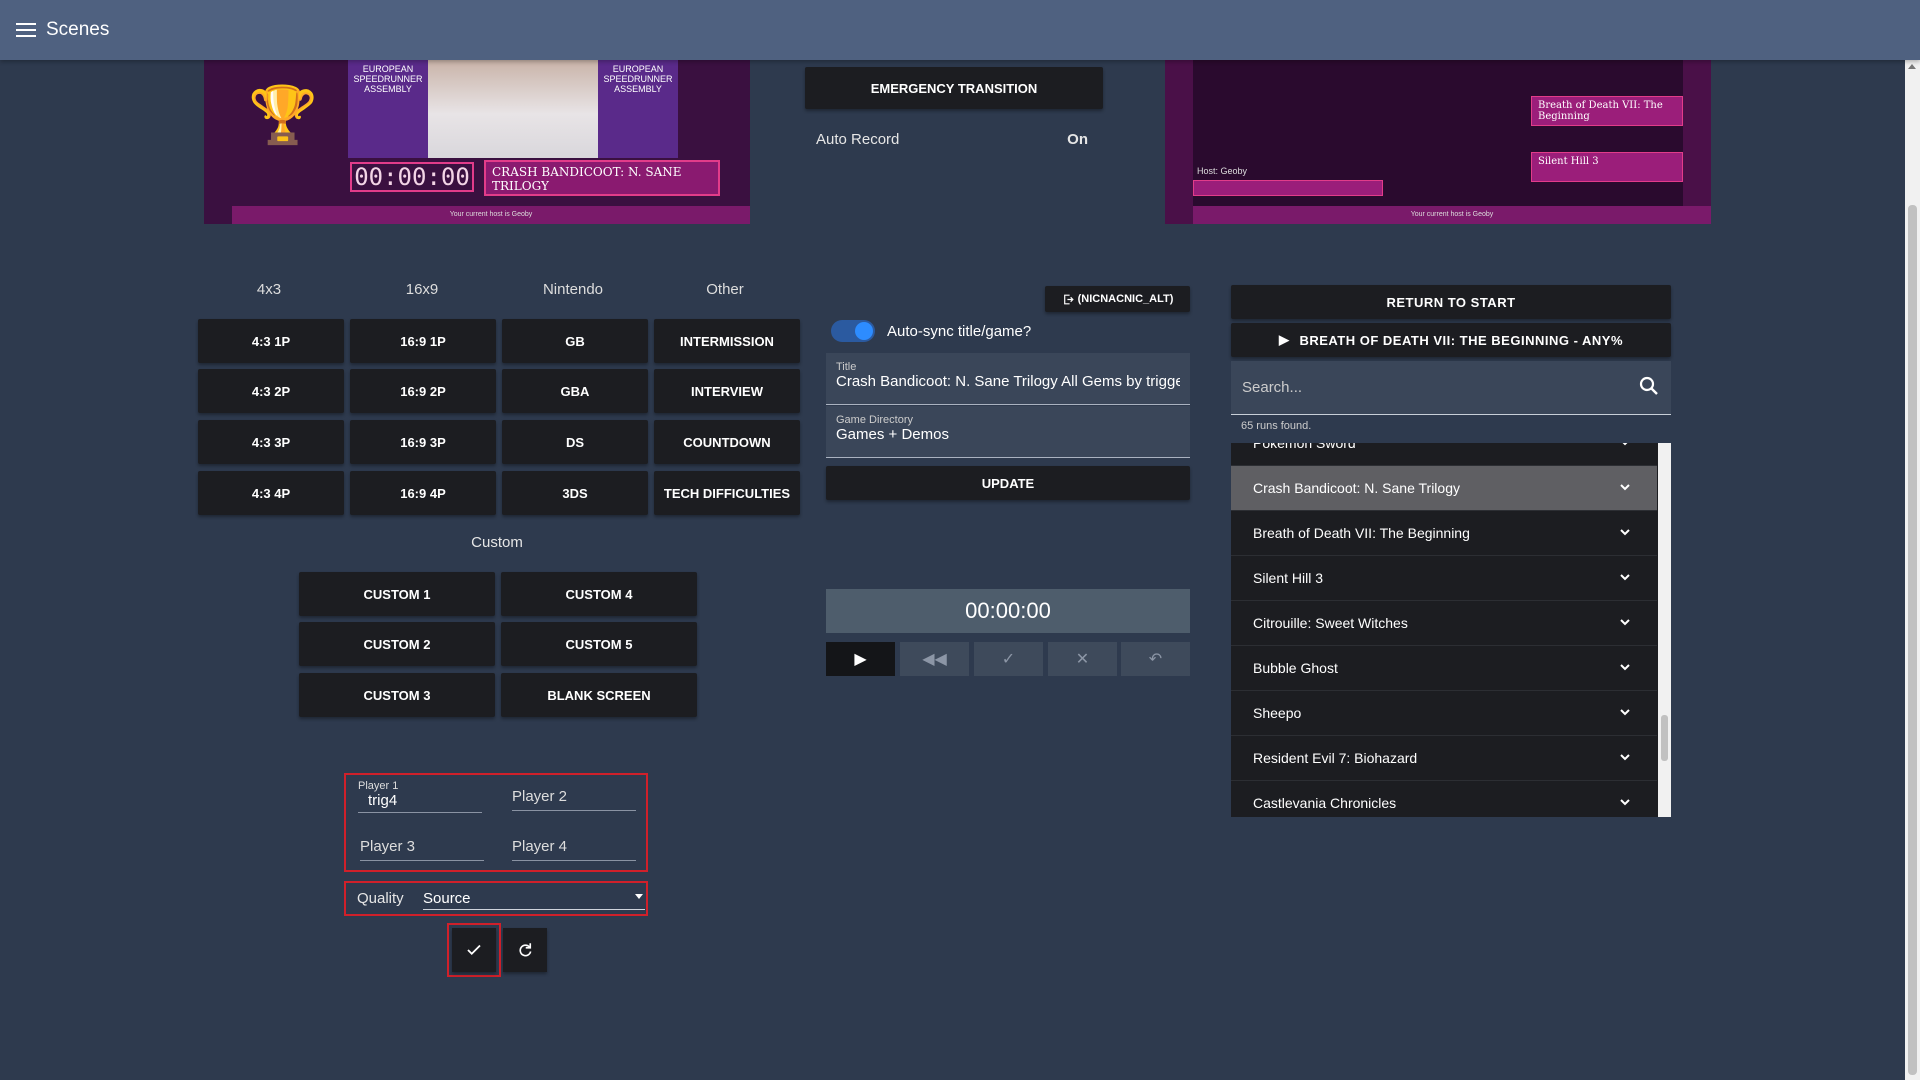 This screenshot has height=1080, width=1920. I want to click on check-icon: ✓, so click(1008, 659).